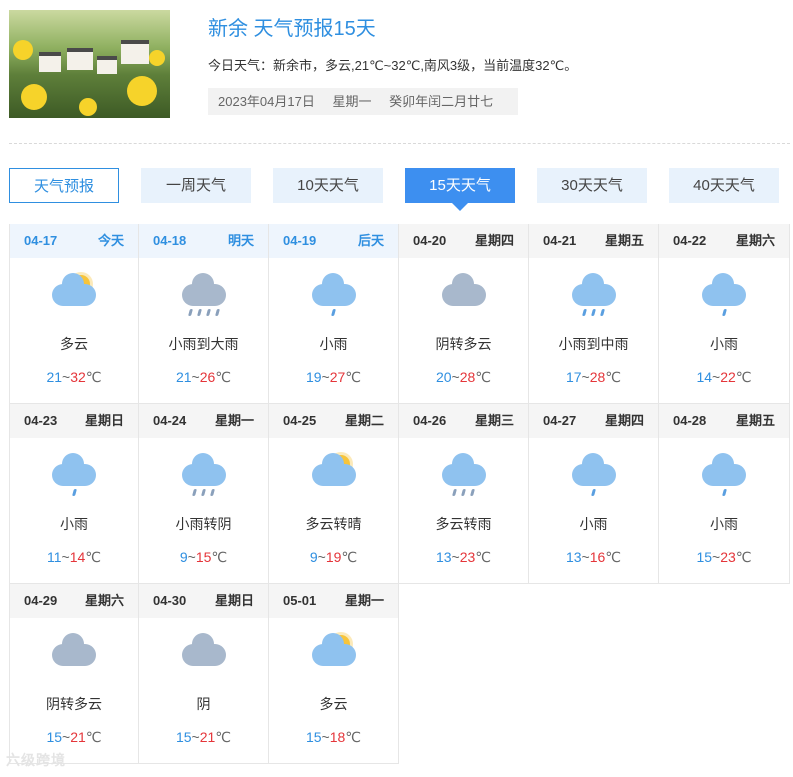 This screenshot has width=793, height=777. I want to click on tab-15-day-weather: 15天天气, so click(460, 189).